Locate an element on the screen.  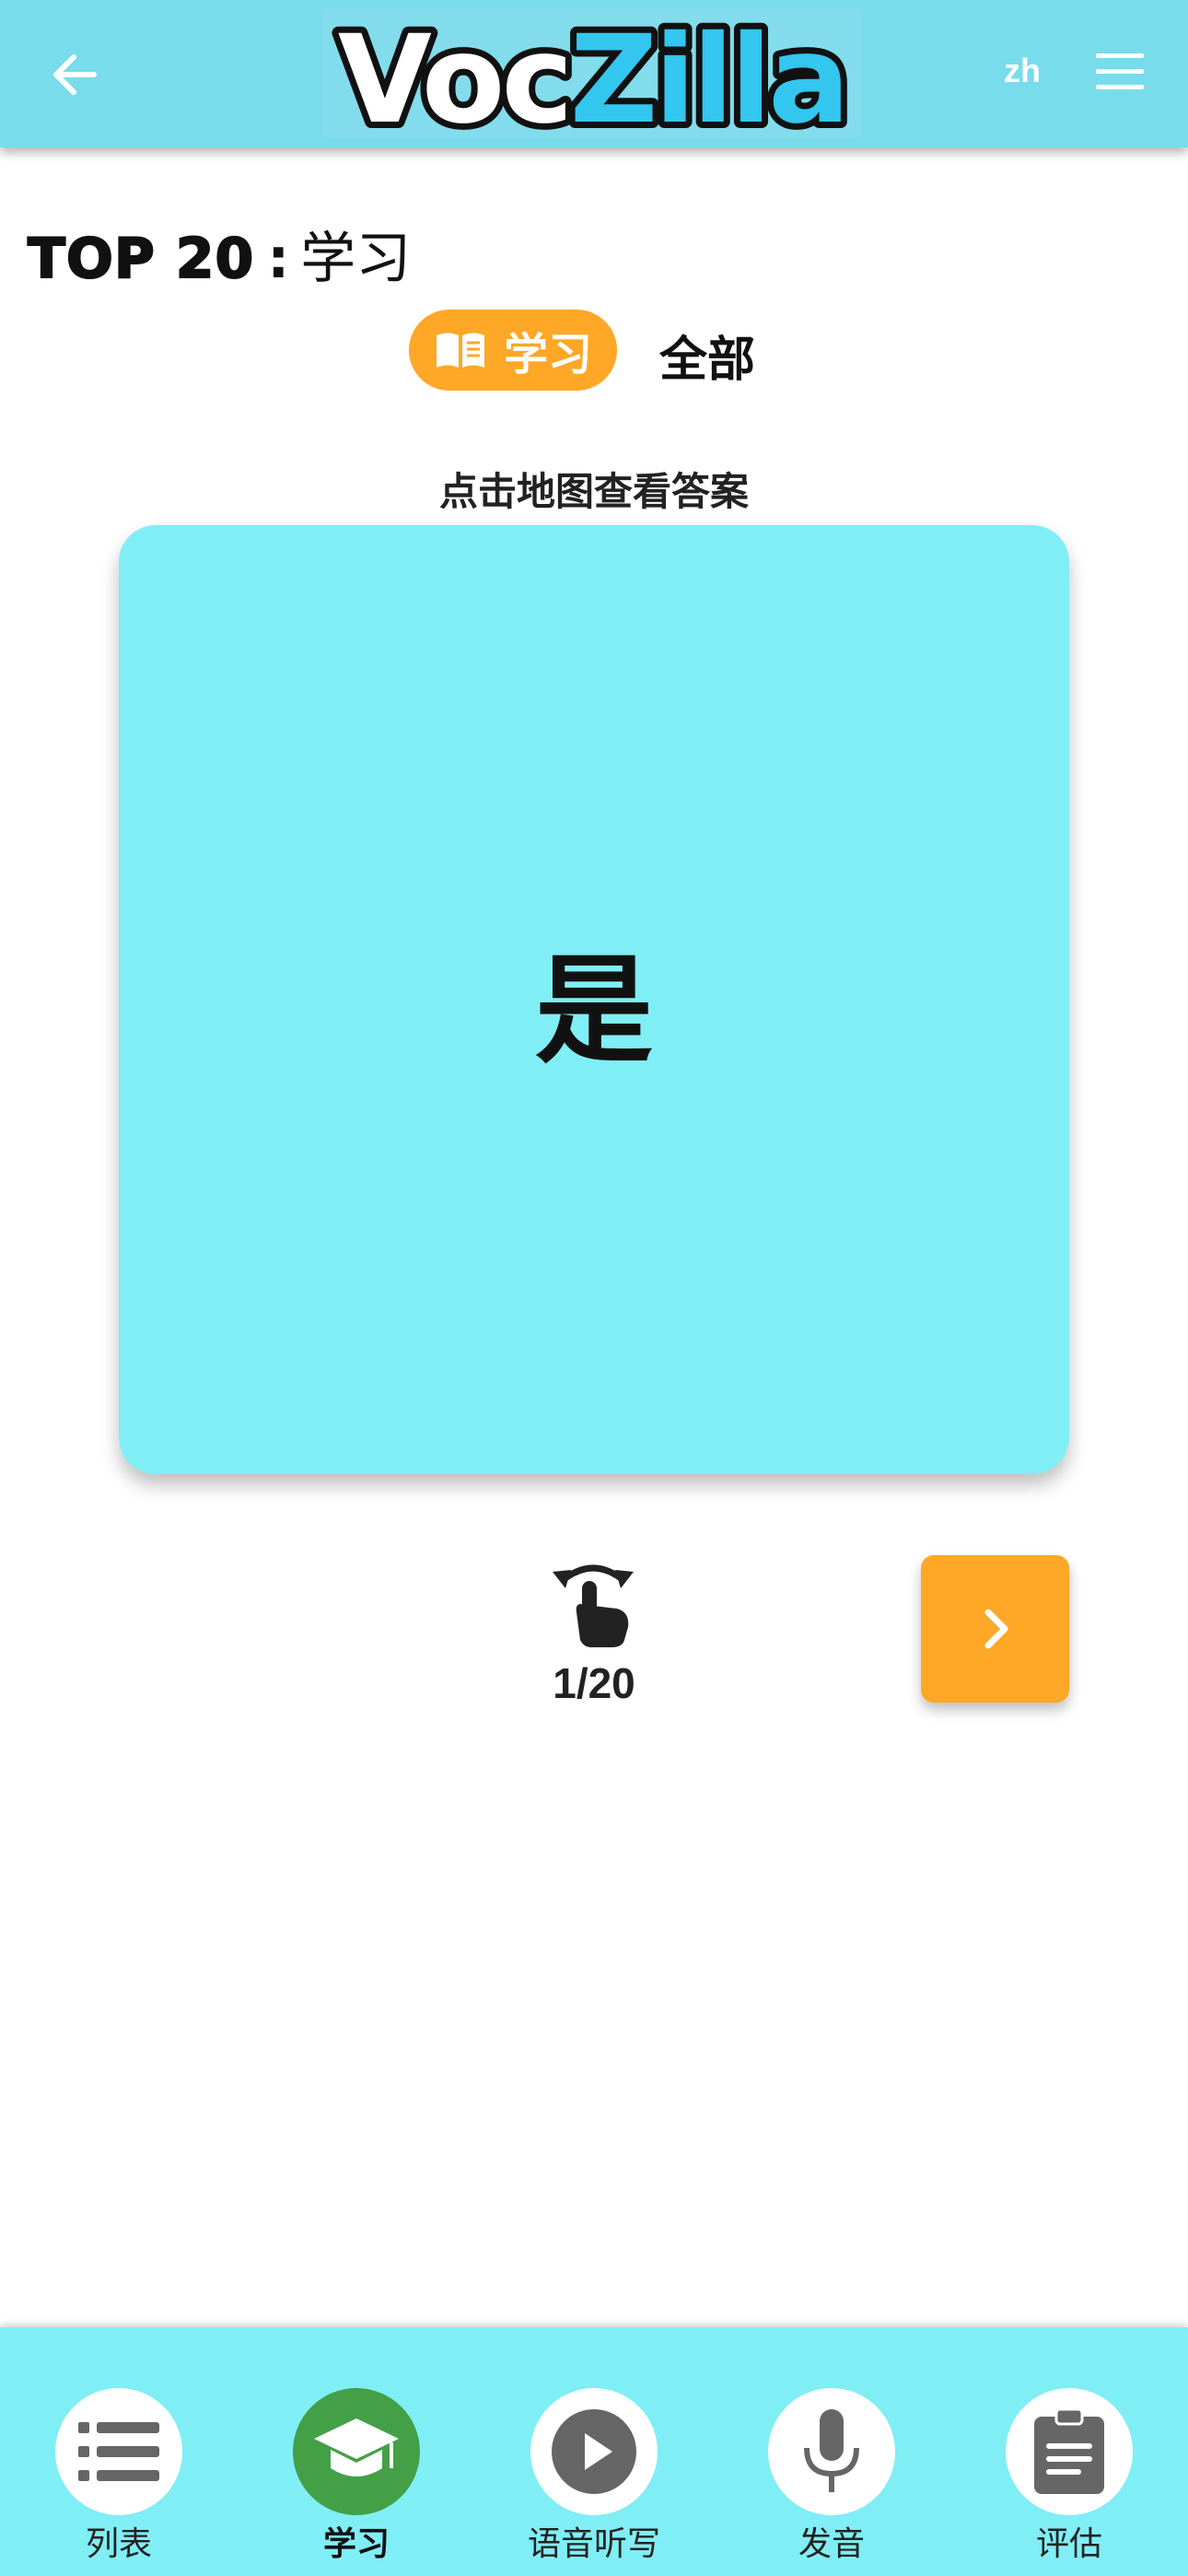
hamburger-menu-icon is located at coordinates (1125, 71).